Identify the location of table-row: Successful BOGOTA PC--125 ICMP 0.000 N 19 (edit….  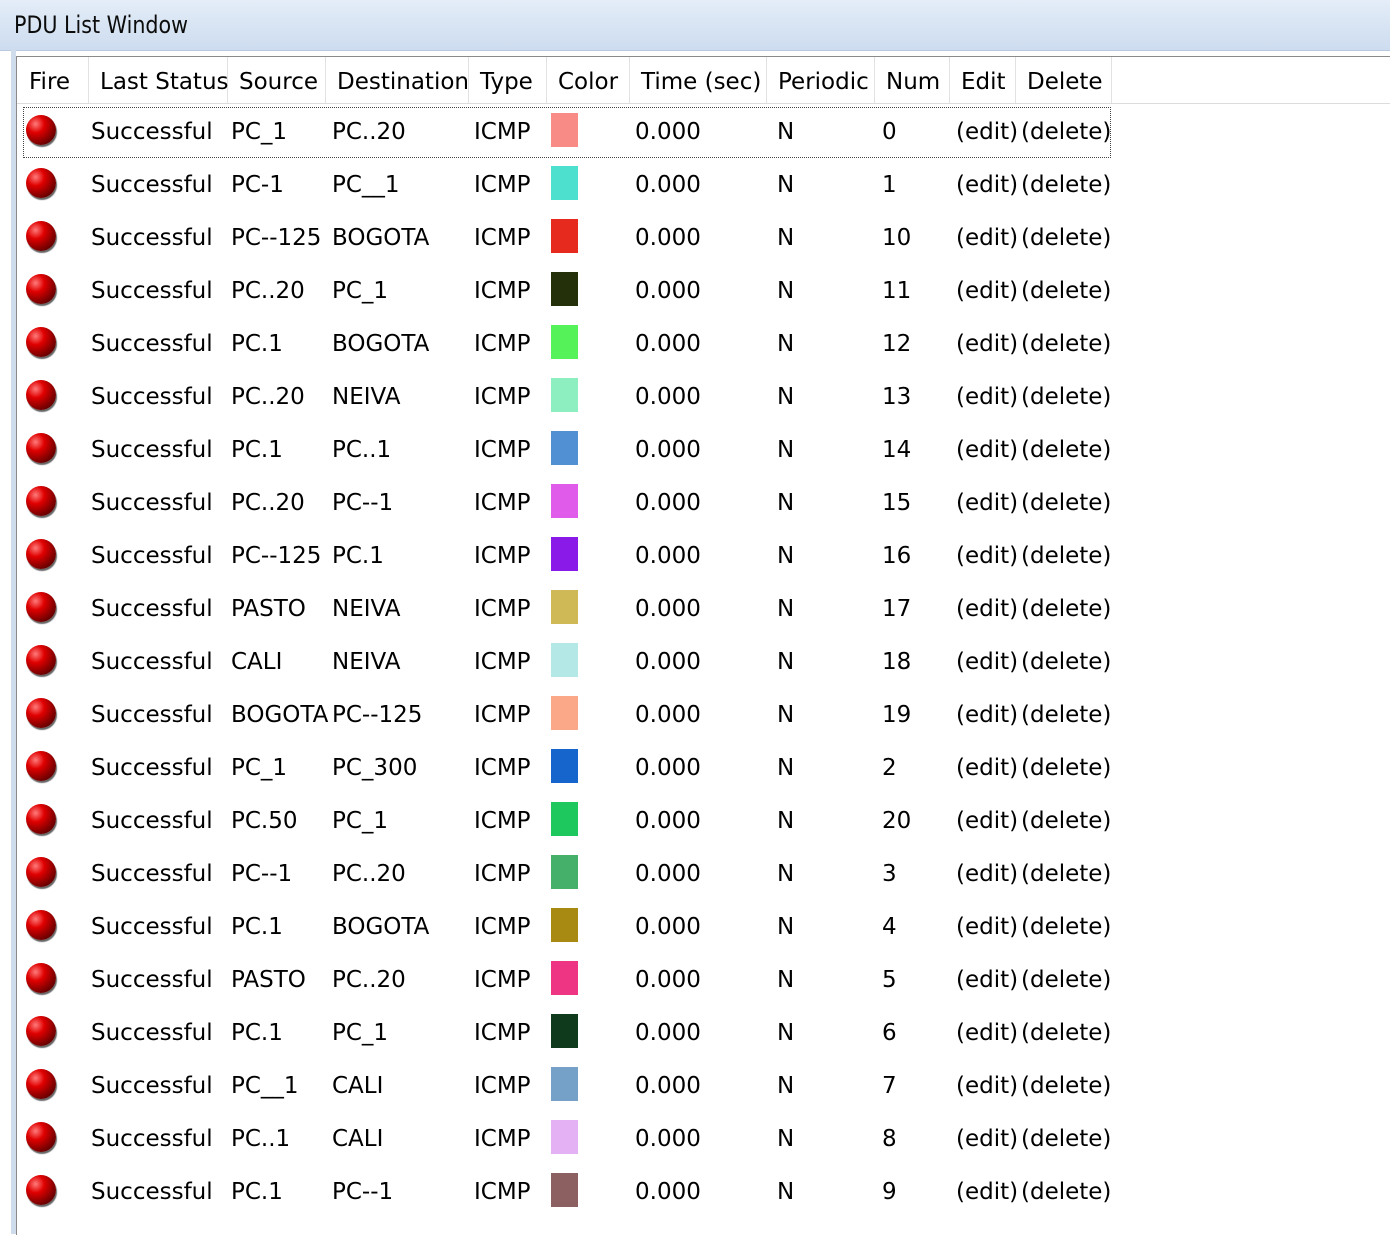
(567, 715).